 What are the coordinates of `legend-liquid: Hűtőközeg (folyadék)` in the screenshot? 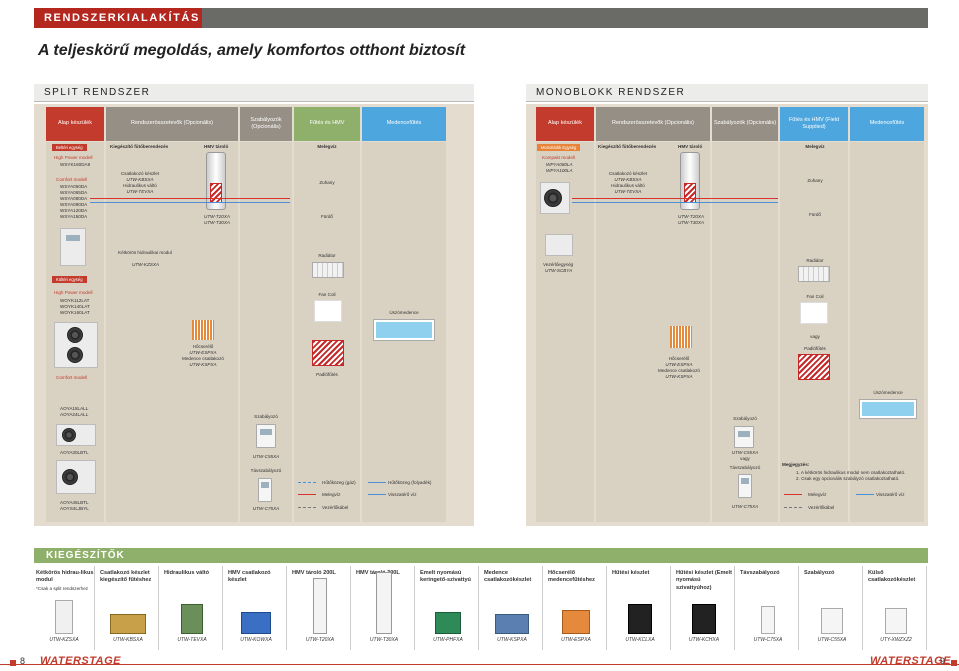 It's located at (410, 482).